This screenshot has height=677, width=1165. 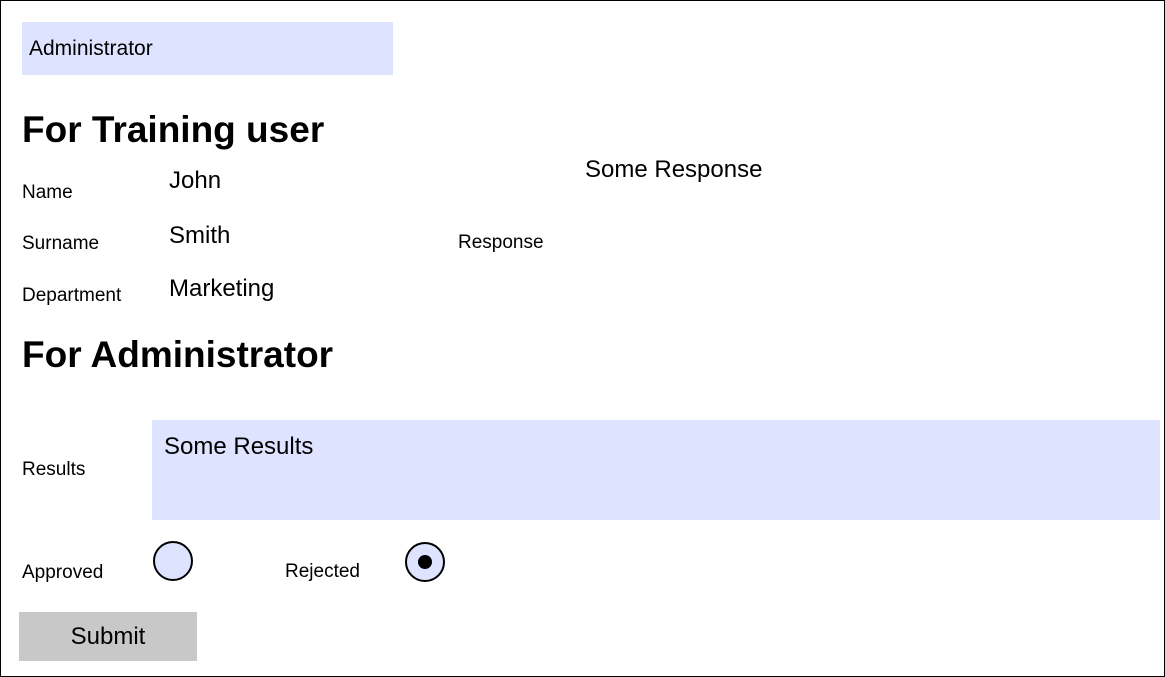 What do you see at coordinates (656, 470) in the screenshot?
I see `results-textarea: Some Results` at bounding box center [656, 470].